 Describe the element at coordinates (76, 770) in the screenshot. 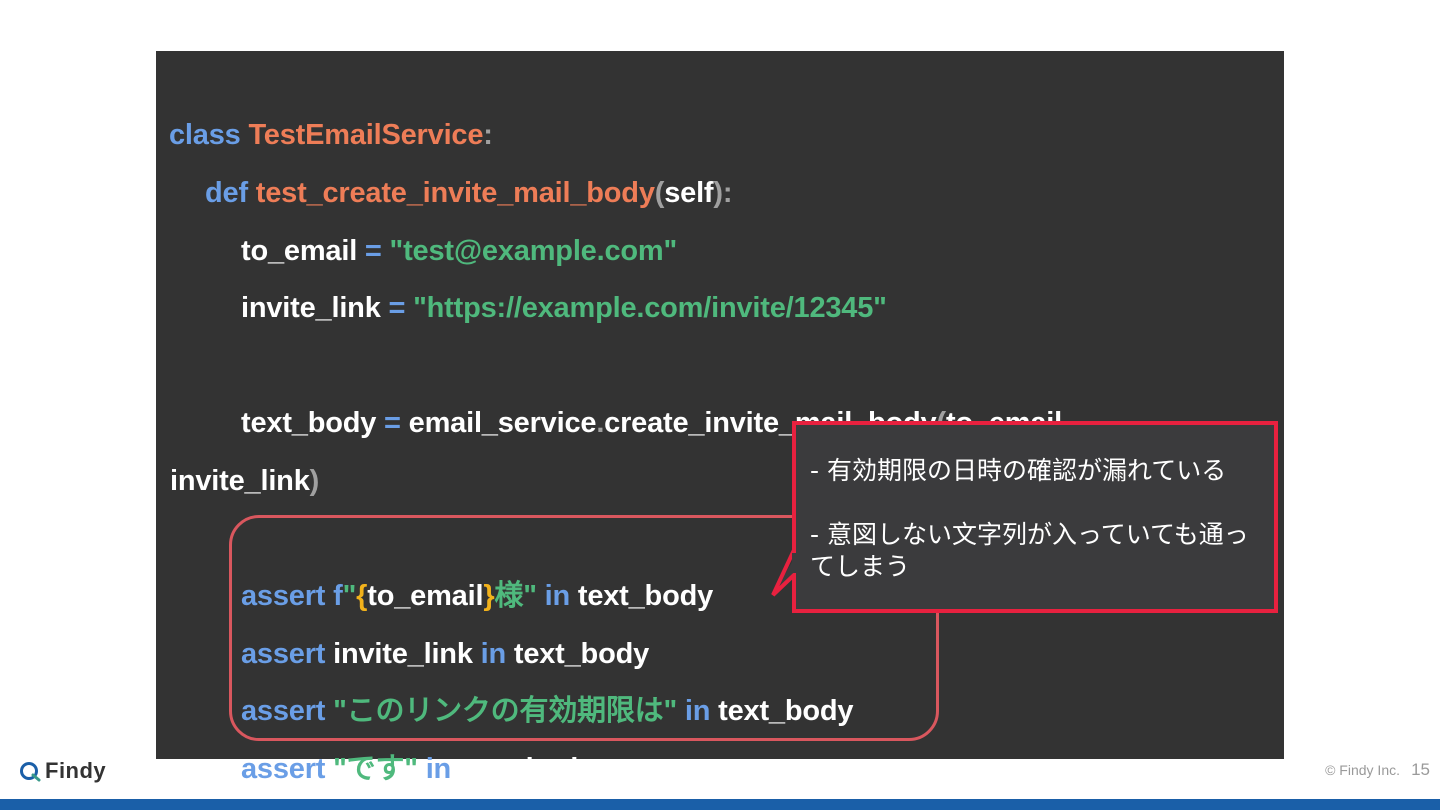

I see `logo-text: Findy` at that location.